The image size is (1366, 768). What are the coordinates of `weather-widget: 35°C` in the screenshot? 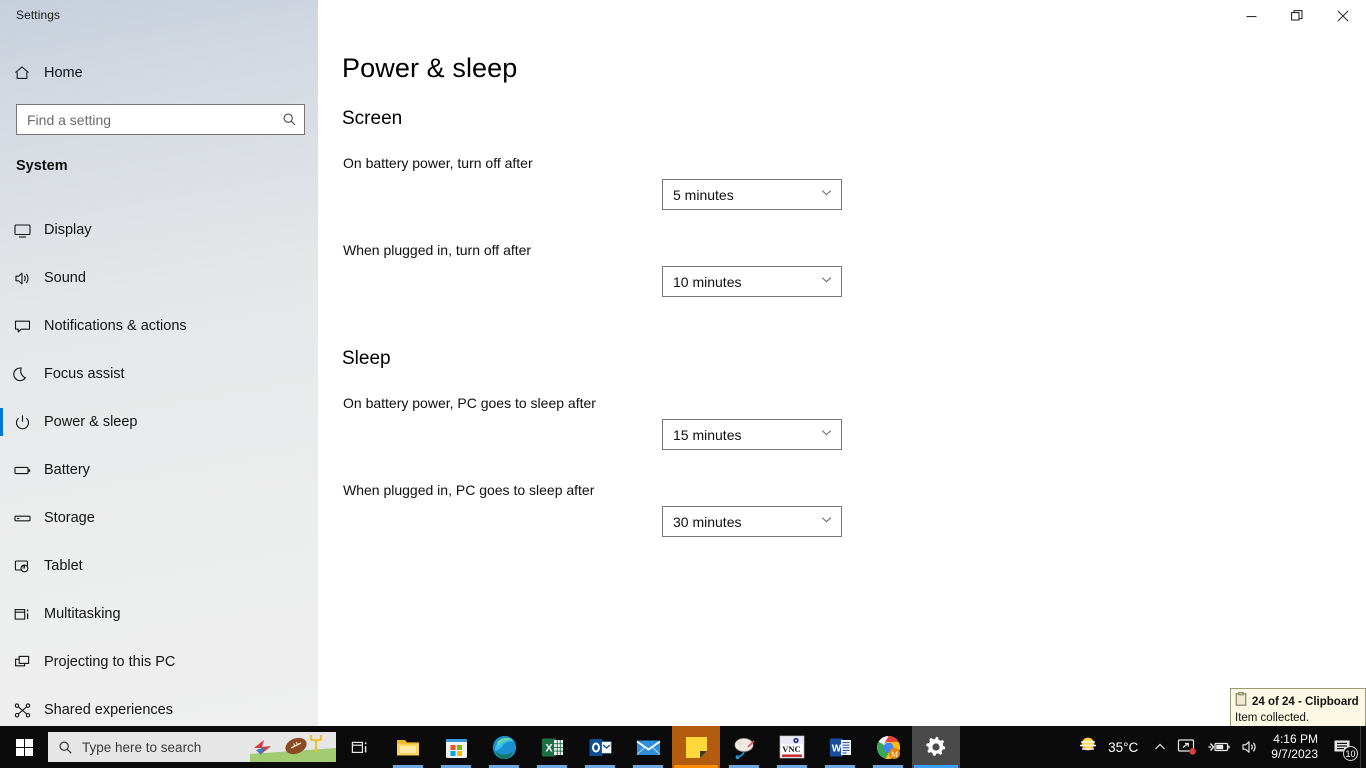 It's located at (1105, 747).